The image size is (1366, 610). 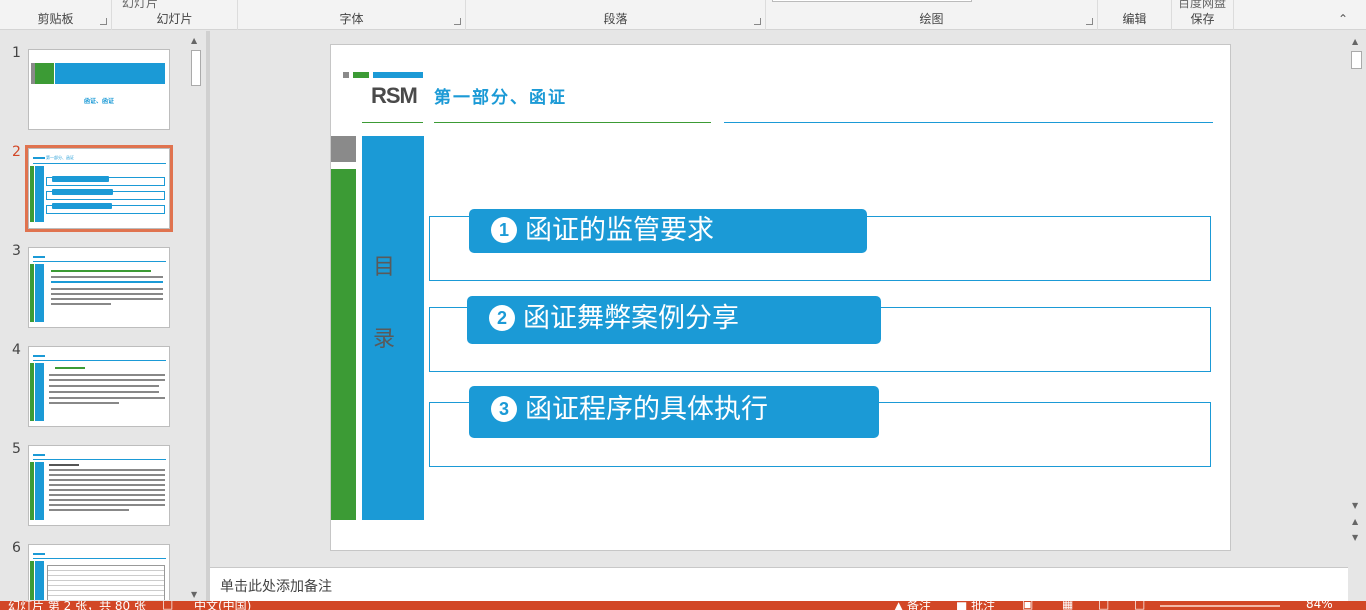 I want to click on thumbnail-number: 1, so click(x=16, y=53).